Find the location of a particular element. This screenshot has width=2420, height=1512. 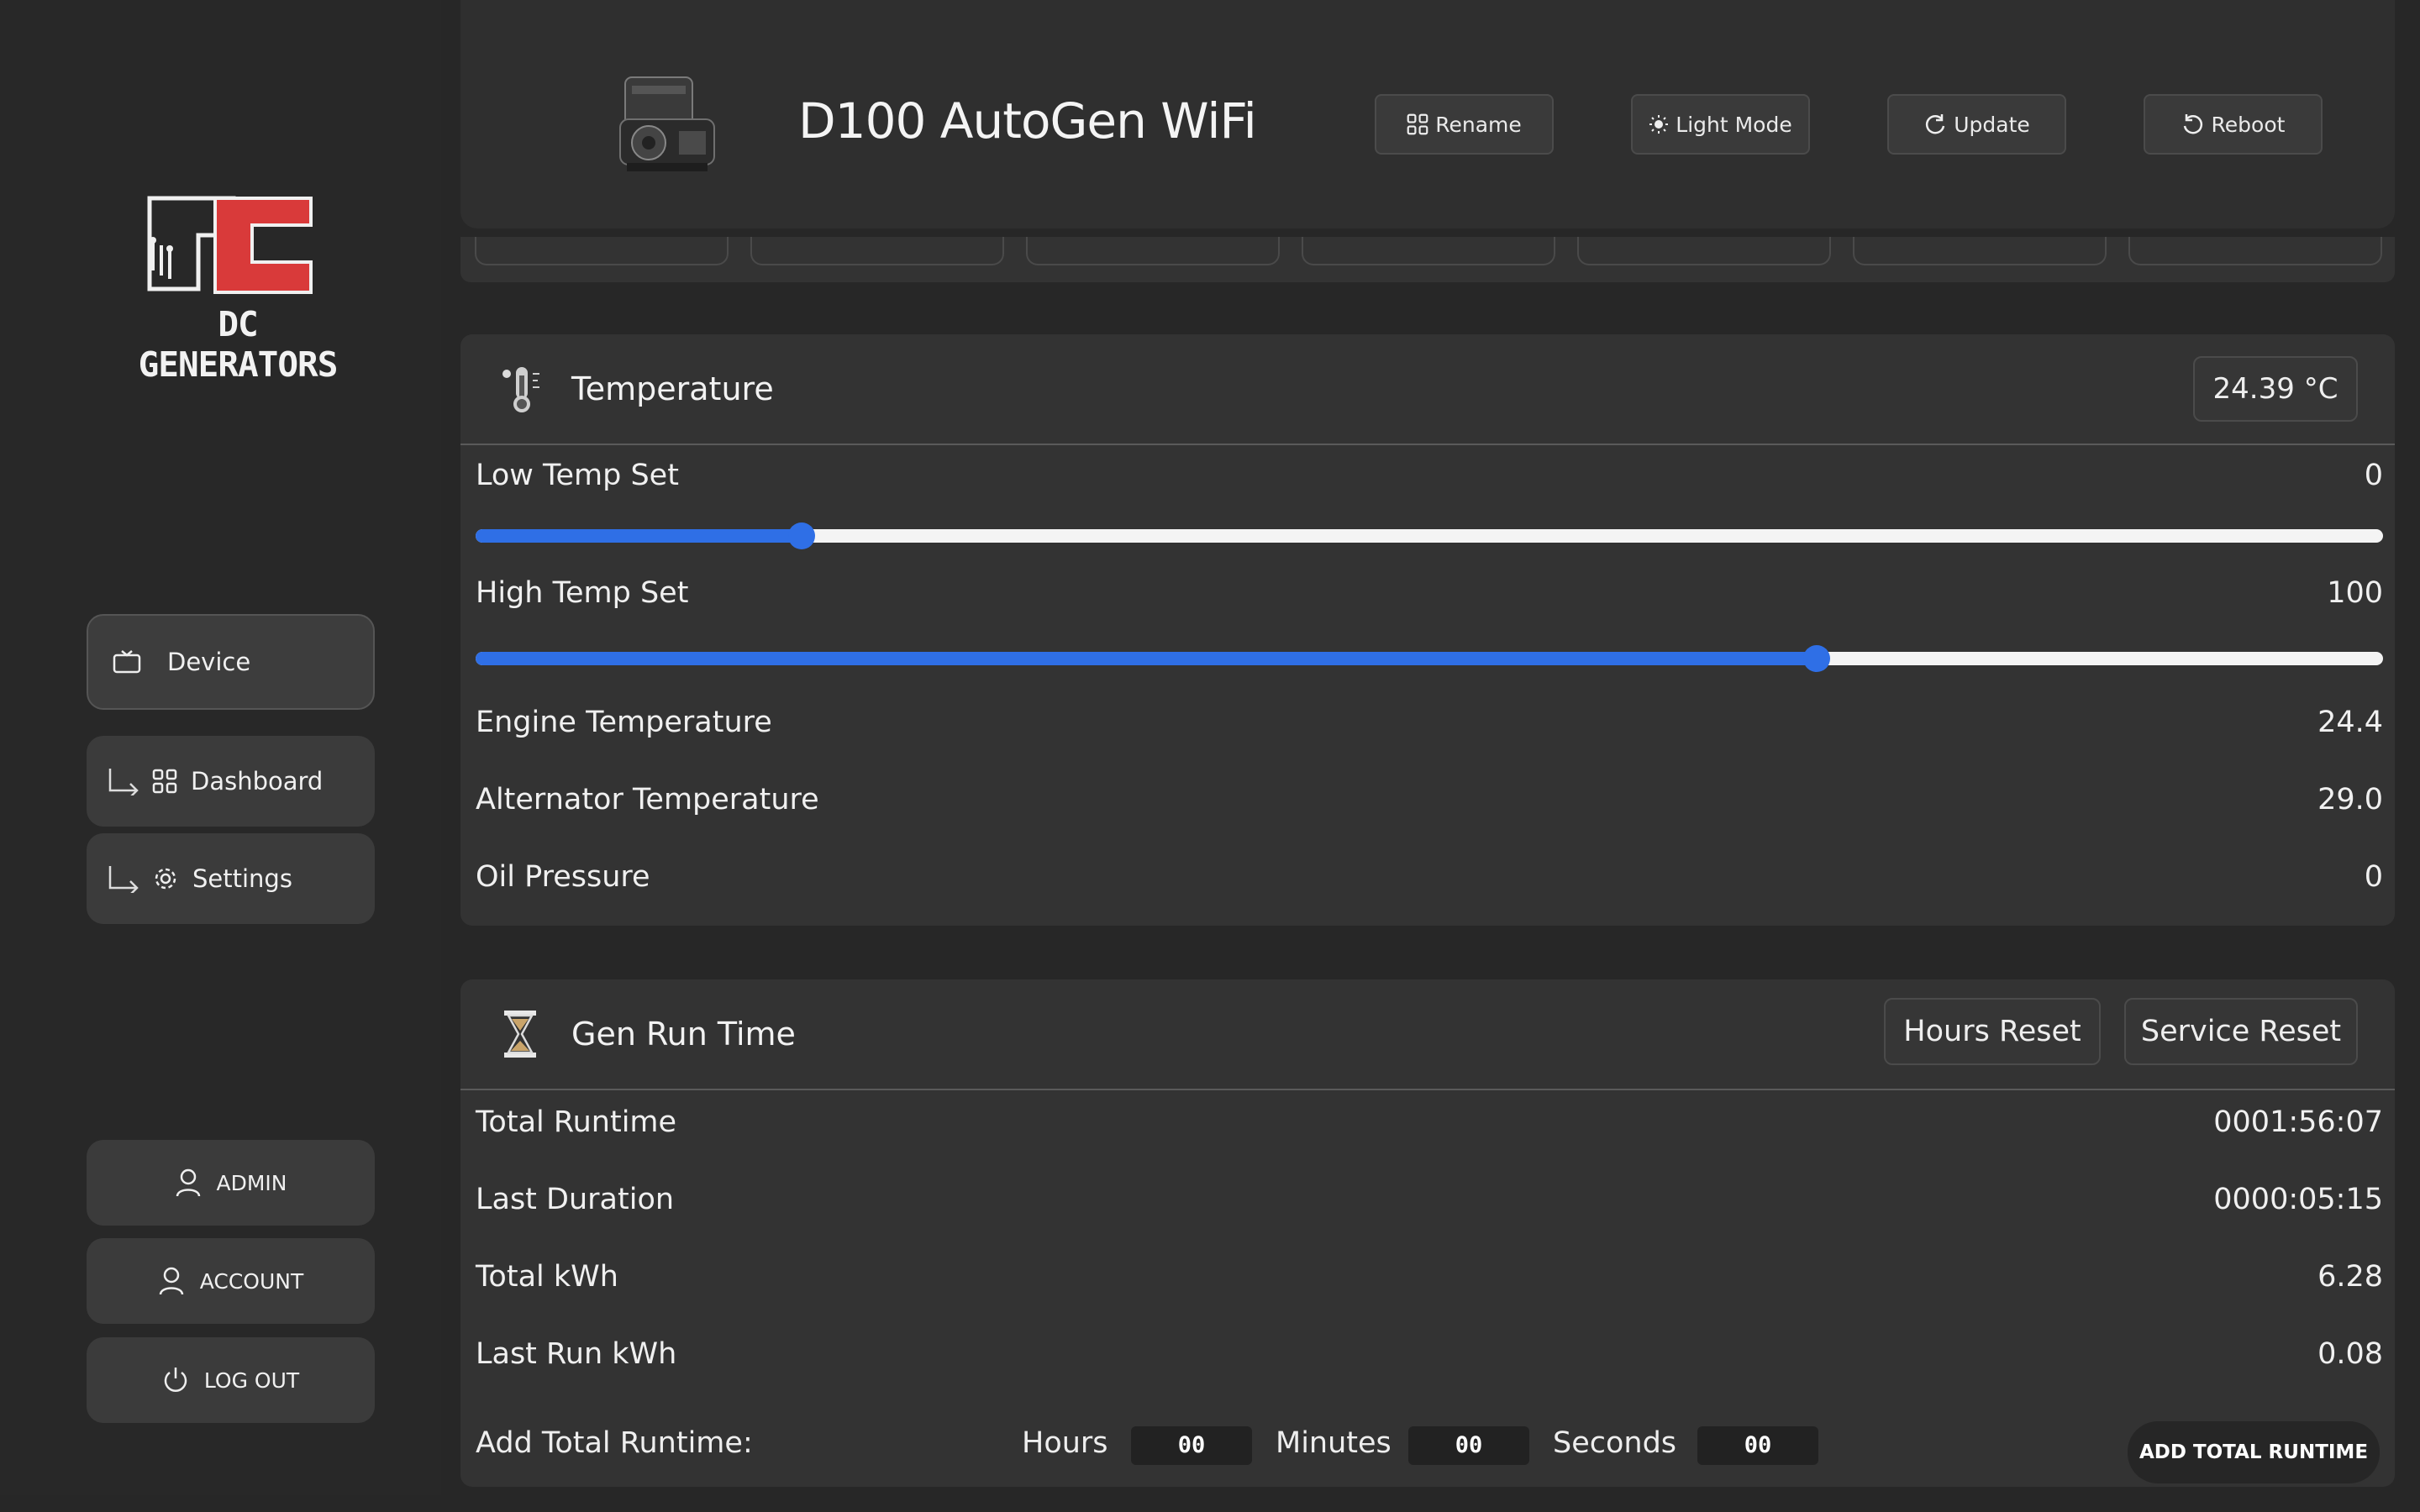

admin-label: ADMIN is located at coordinates (251, 1182).